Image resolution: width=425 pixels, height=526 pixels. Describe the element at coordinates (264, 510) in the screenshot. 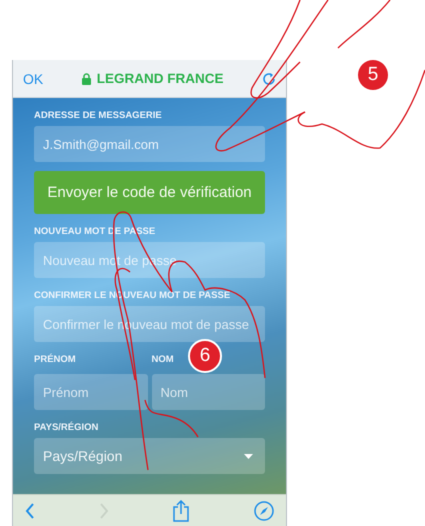

I see `compass-icon` at that location.